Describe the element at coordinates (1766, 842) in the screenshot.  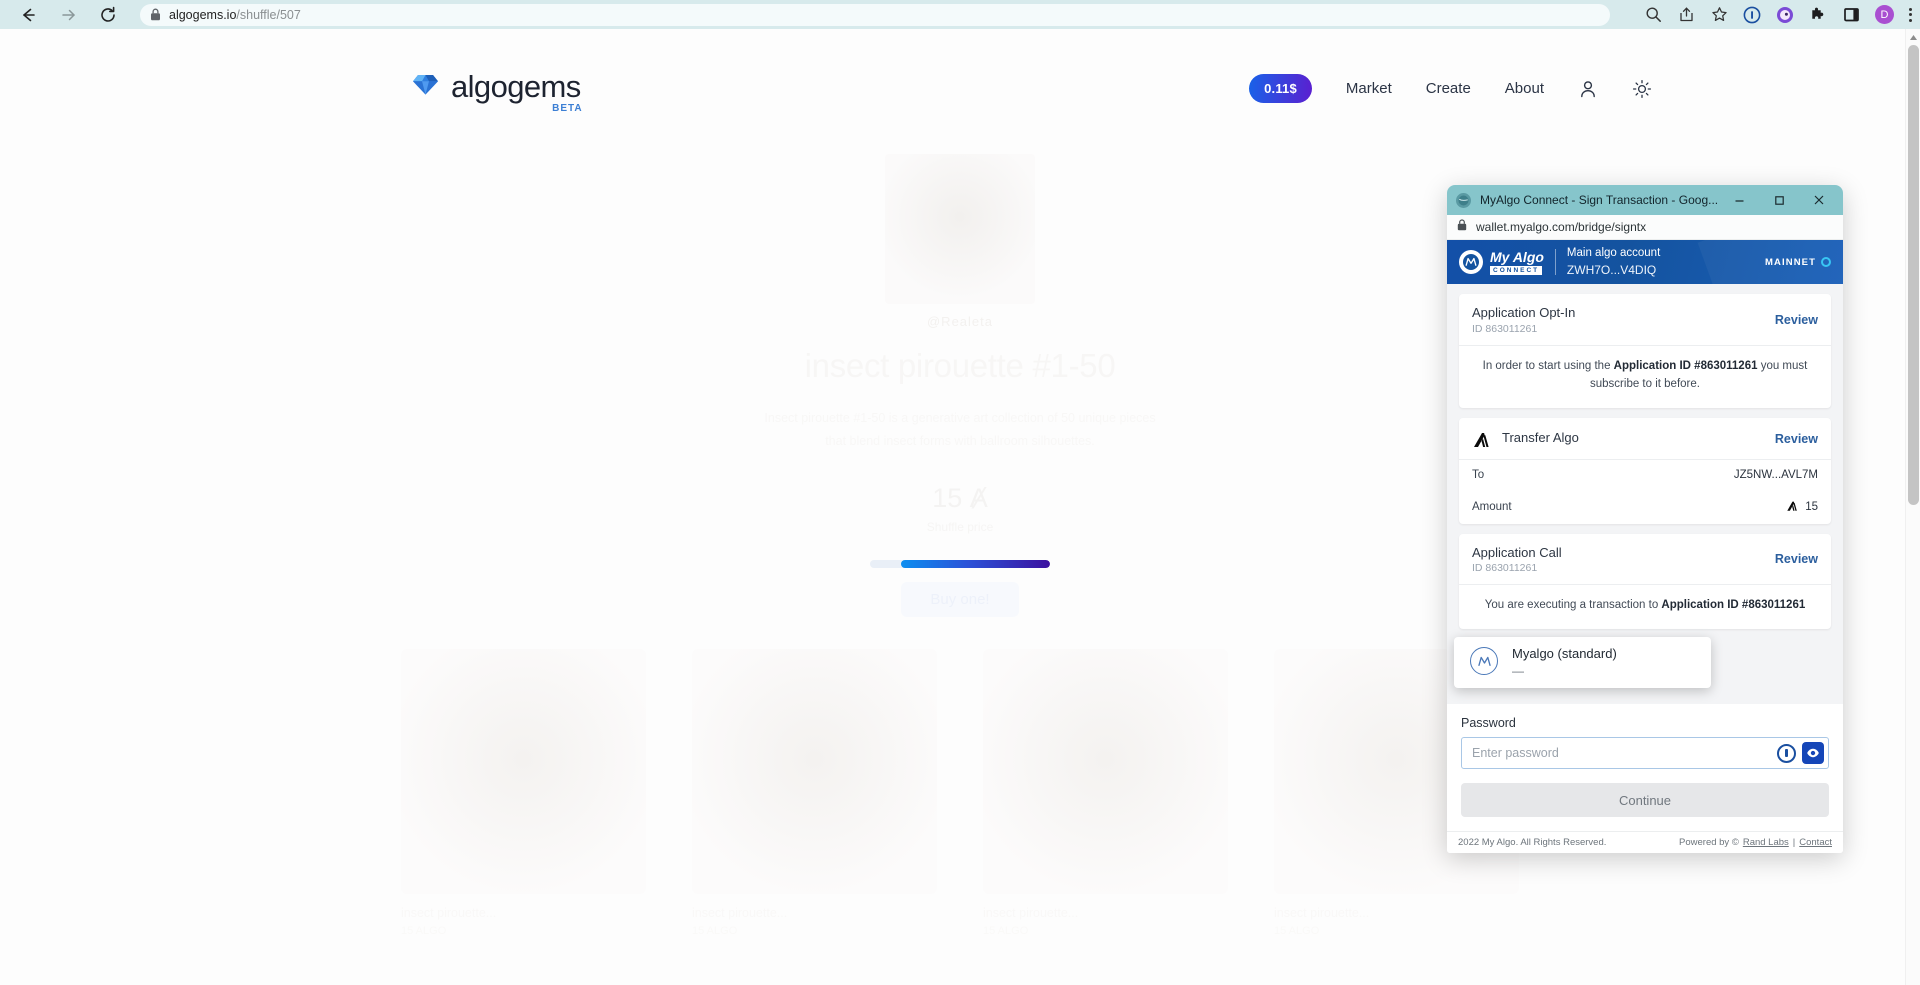
I see `rand-labs-link: Rand Labs` at that location.